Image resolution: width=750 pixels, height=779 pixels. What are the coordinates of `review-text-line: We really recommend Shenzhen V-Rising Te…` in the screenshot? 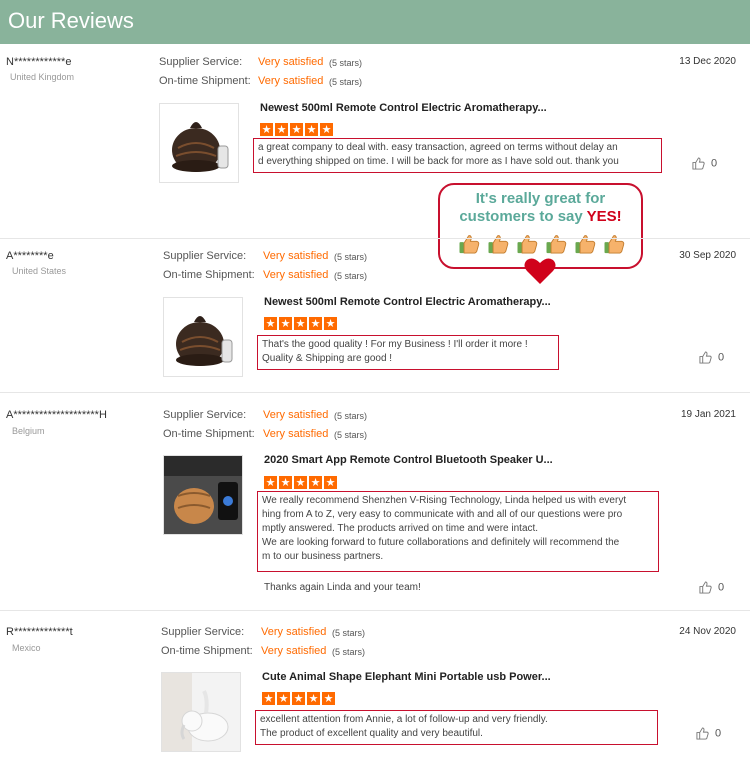 It's located at (444, 500).